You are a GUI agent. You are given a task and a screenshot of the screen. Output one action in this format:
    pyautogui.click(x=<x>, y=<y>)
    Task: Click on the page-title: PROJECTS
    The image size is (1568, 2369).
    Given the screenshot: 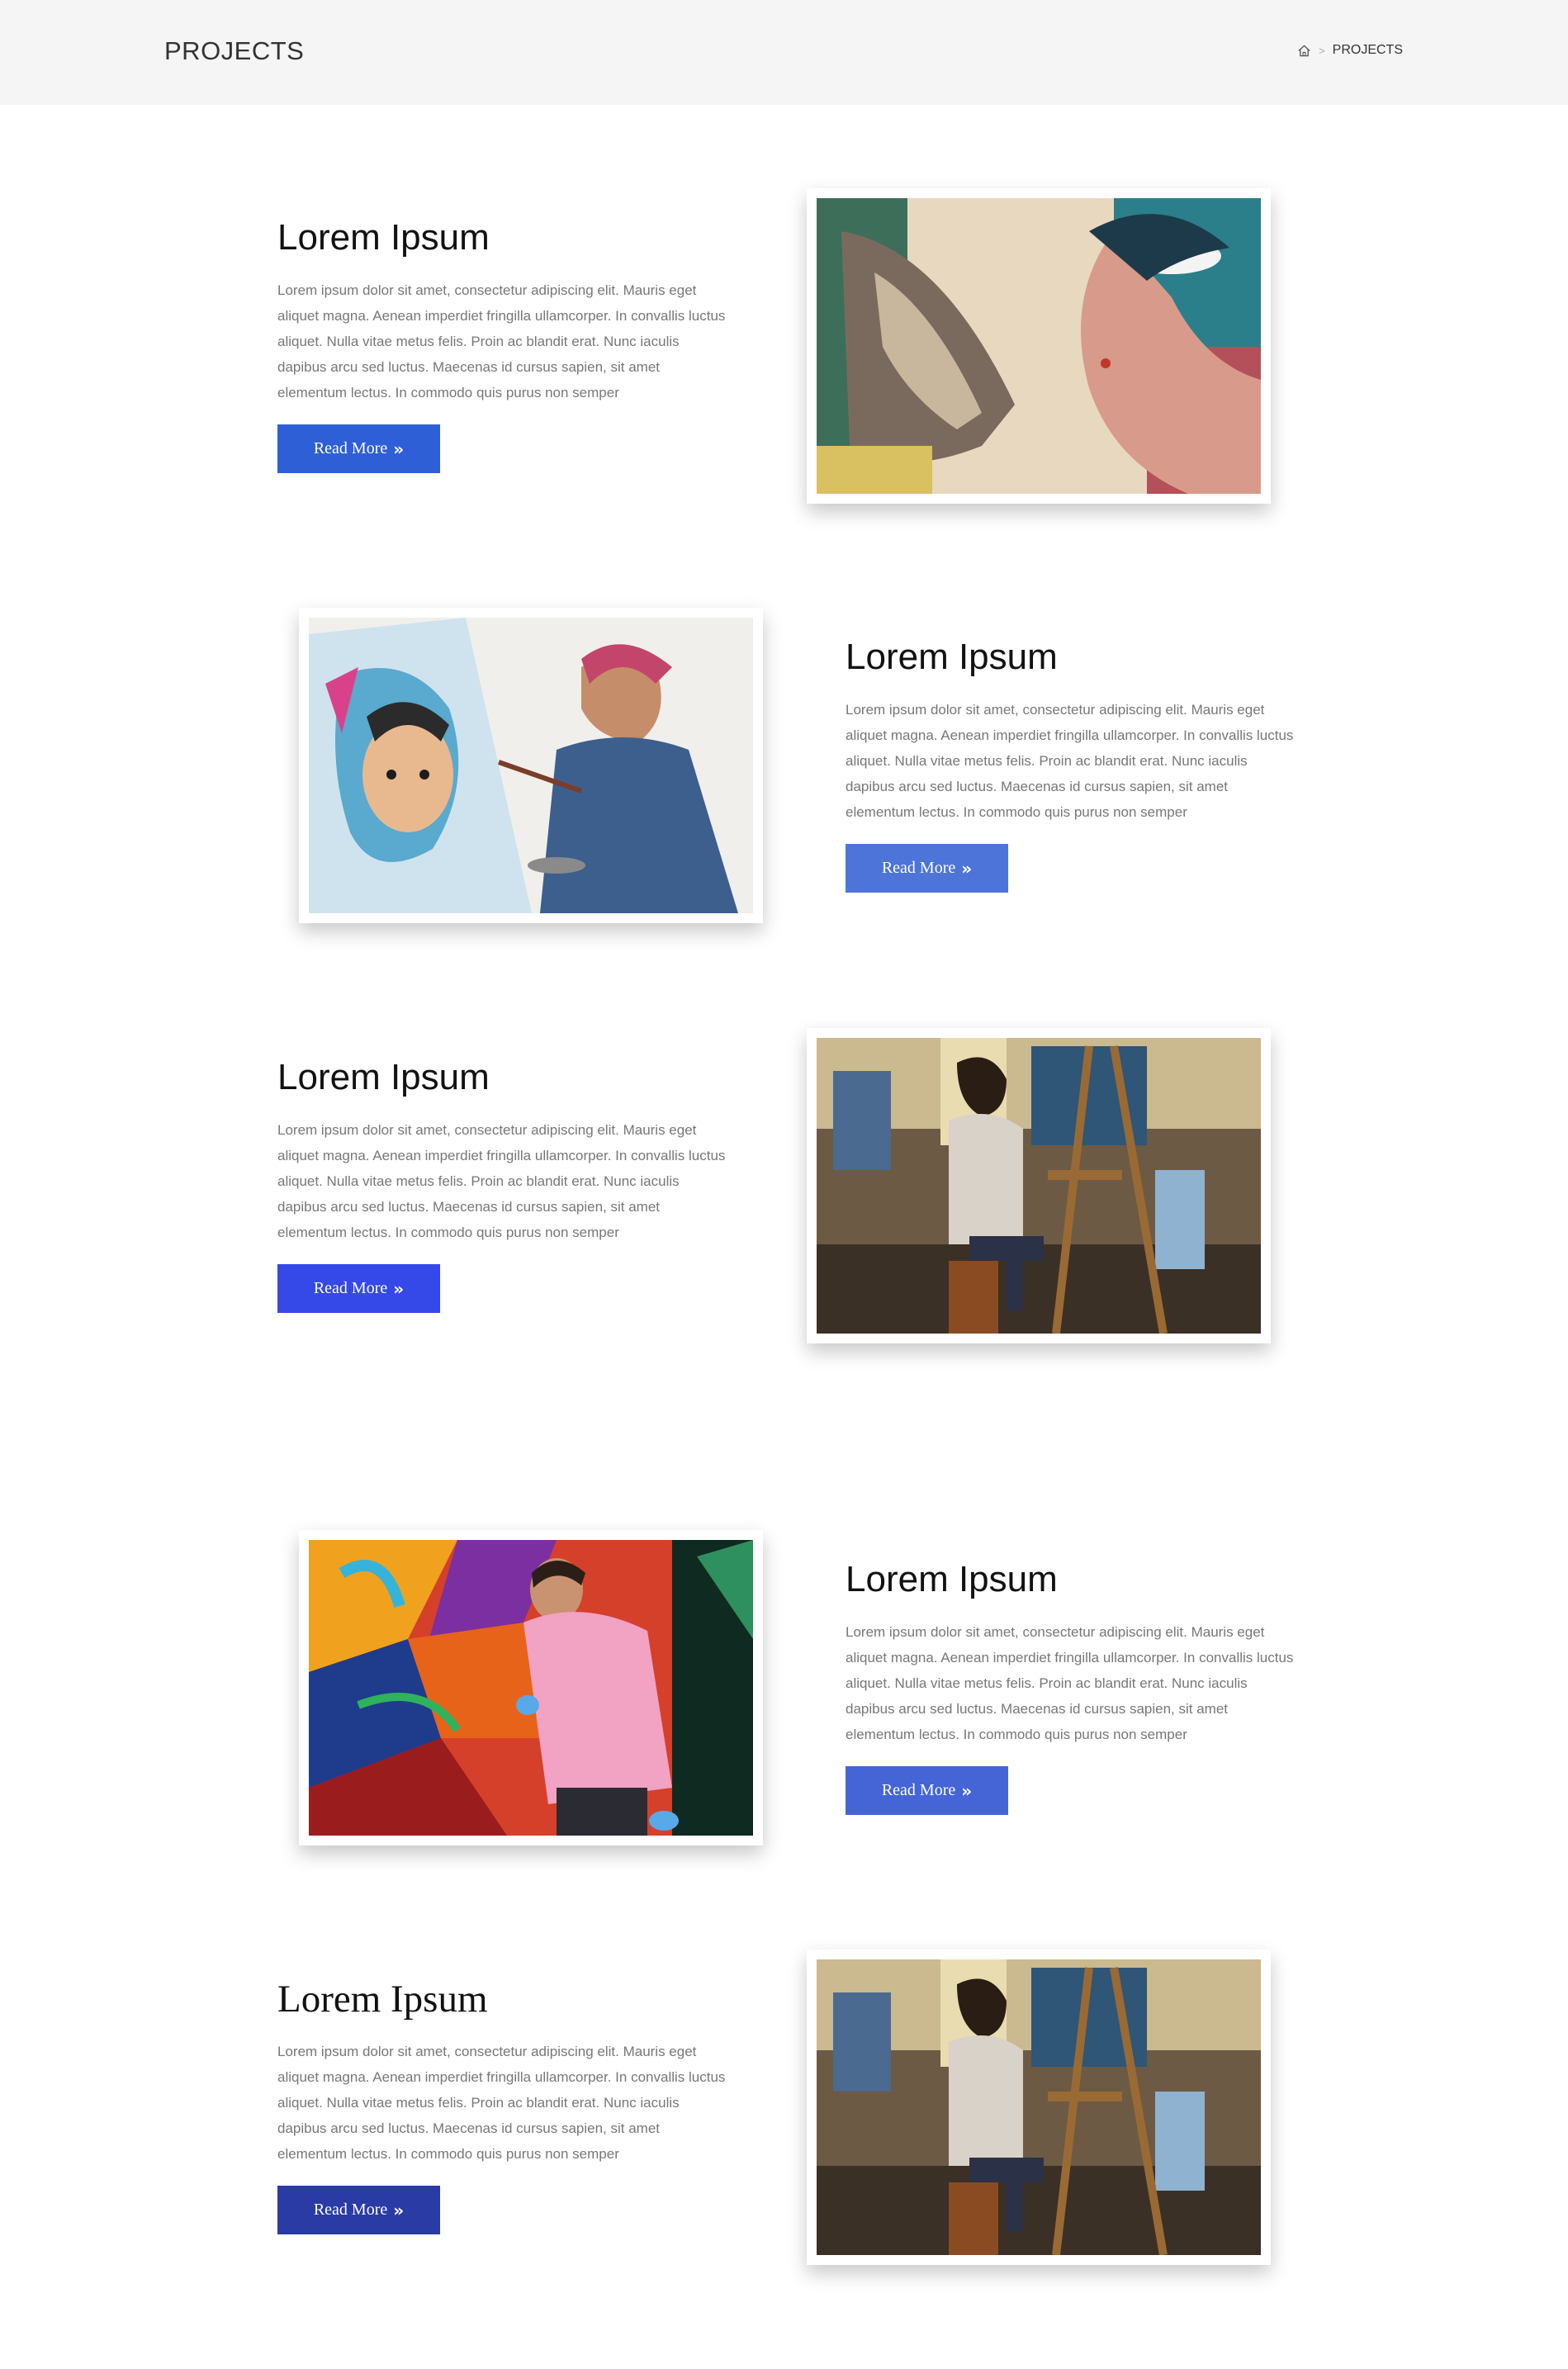 What is the action you would take?
    pyautogui.click(x=234, y=50)
    